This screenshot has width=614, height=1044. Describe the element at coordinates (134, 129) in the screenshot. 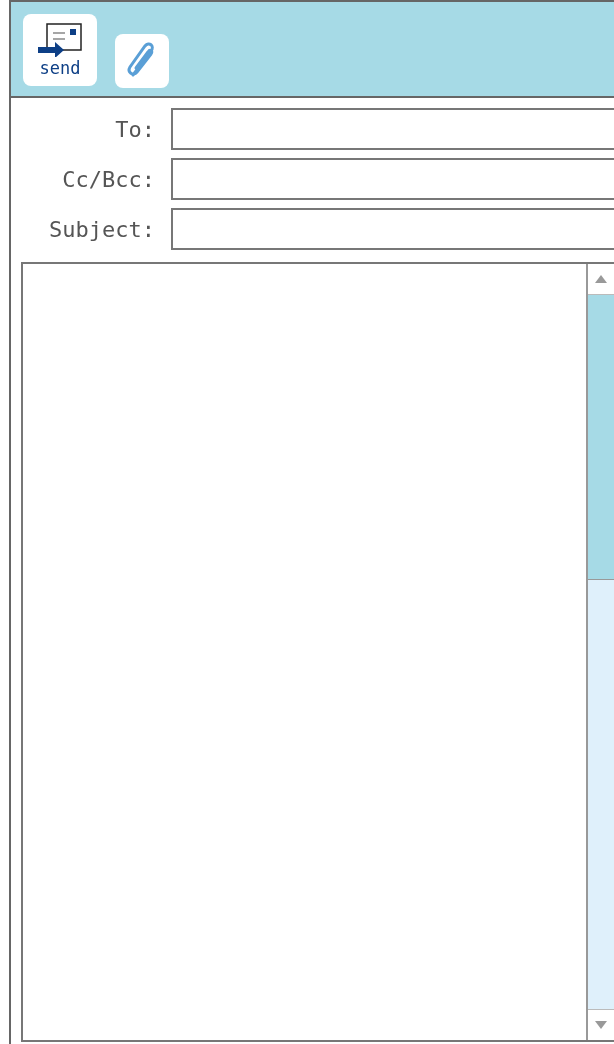

I see `field-label: To:` at that location.